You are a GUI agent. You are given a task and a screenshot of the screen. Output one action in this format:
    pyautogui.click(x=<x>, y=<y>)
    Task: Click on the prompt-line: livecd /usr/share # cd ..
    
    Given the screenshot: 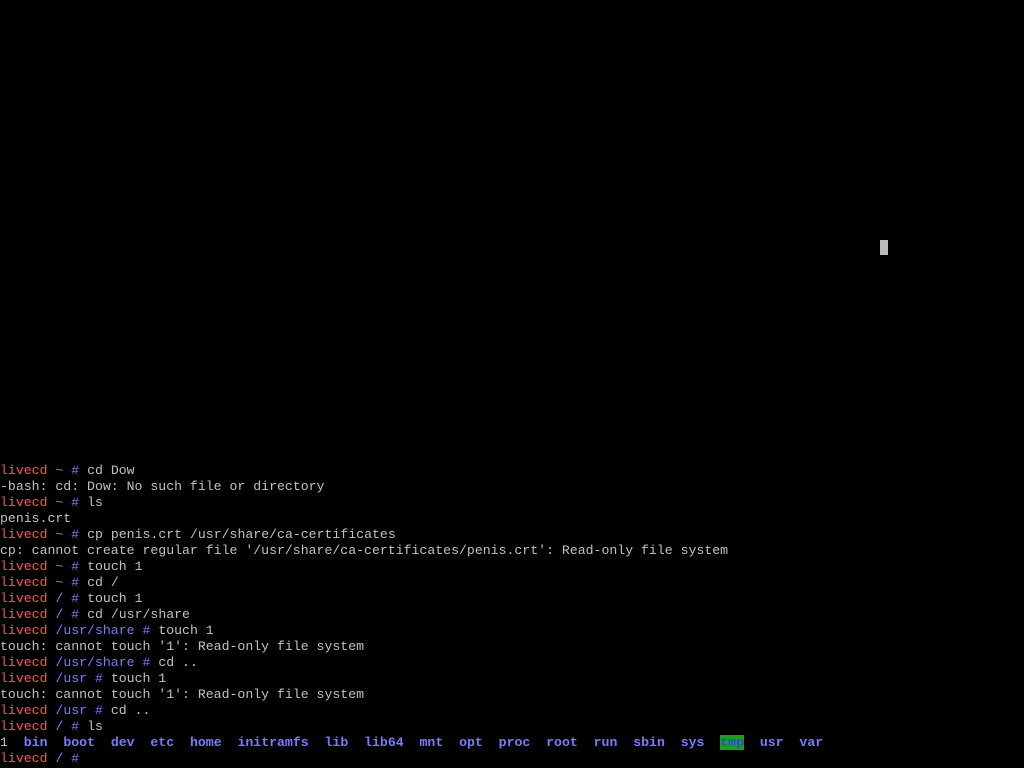 What is the action you would take?
    pyautogui.click(x=512, y=663)
    